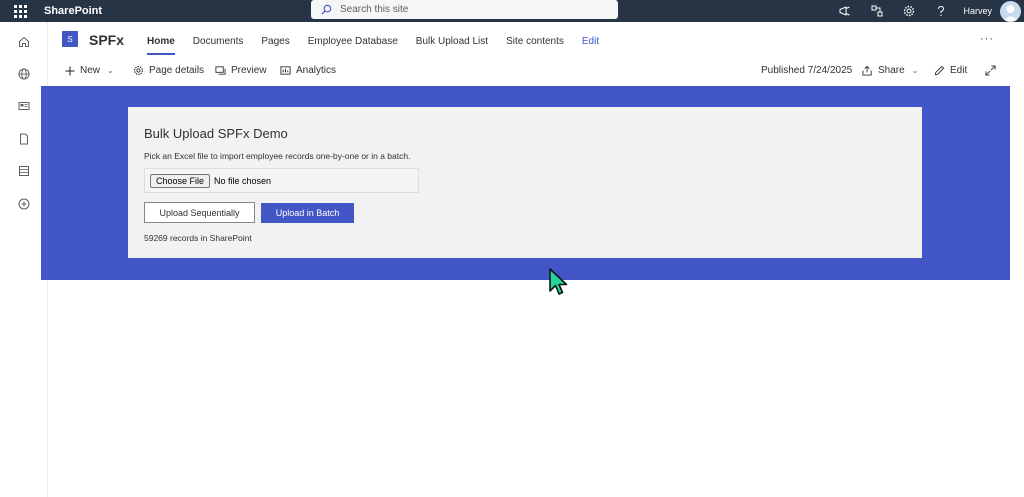 Image resolution: width=1024 pixels, height=497 pixels. What do you see at coordinates (20, 11) in the screenshot?
I see `app-launcher-icon` at bounding box center [20, 11].